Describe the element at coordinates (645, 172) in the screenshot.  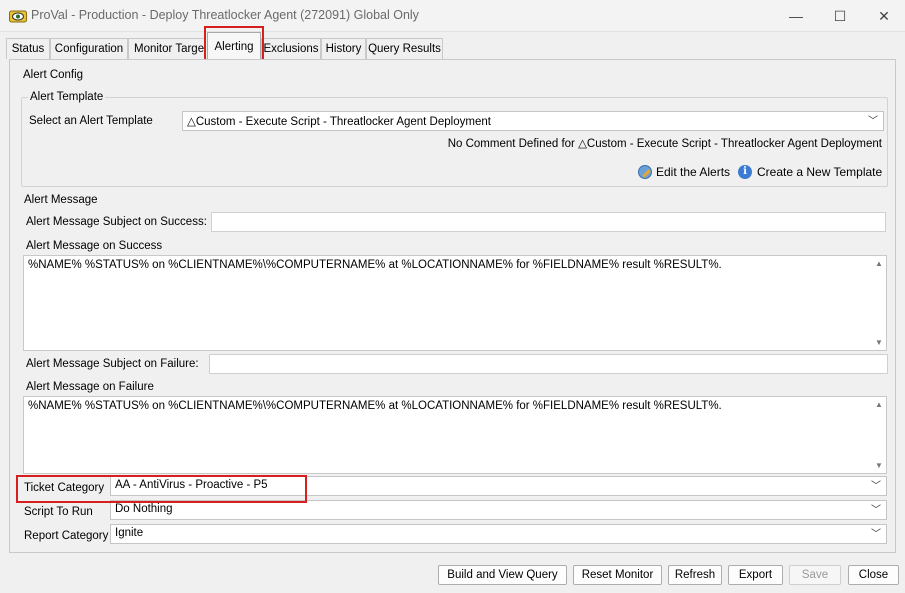
I see `edit-icon` at that location.